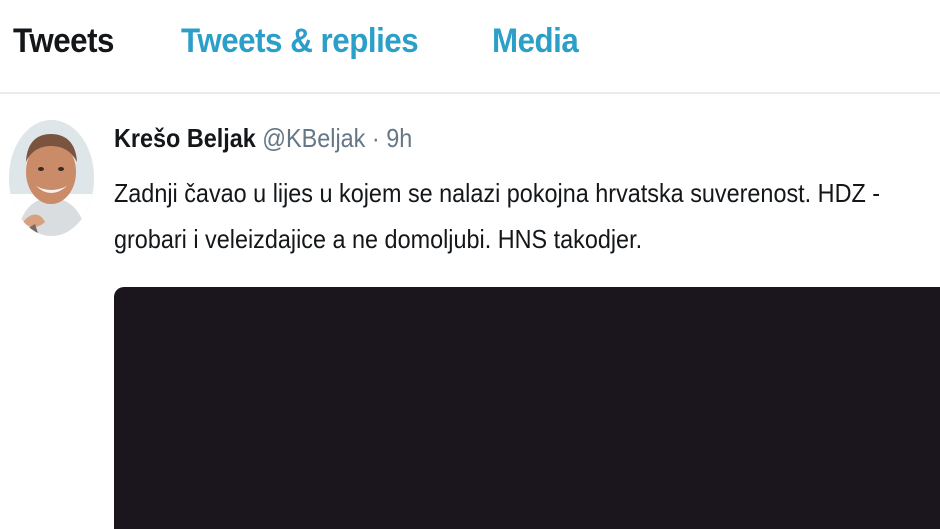  What do you see at coordinates (63, 41) in the screenshot?
I see `tab-tweets: Tweets` at bounding box center [63, 41].